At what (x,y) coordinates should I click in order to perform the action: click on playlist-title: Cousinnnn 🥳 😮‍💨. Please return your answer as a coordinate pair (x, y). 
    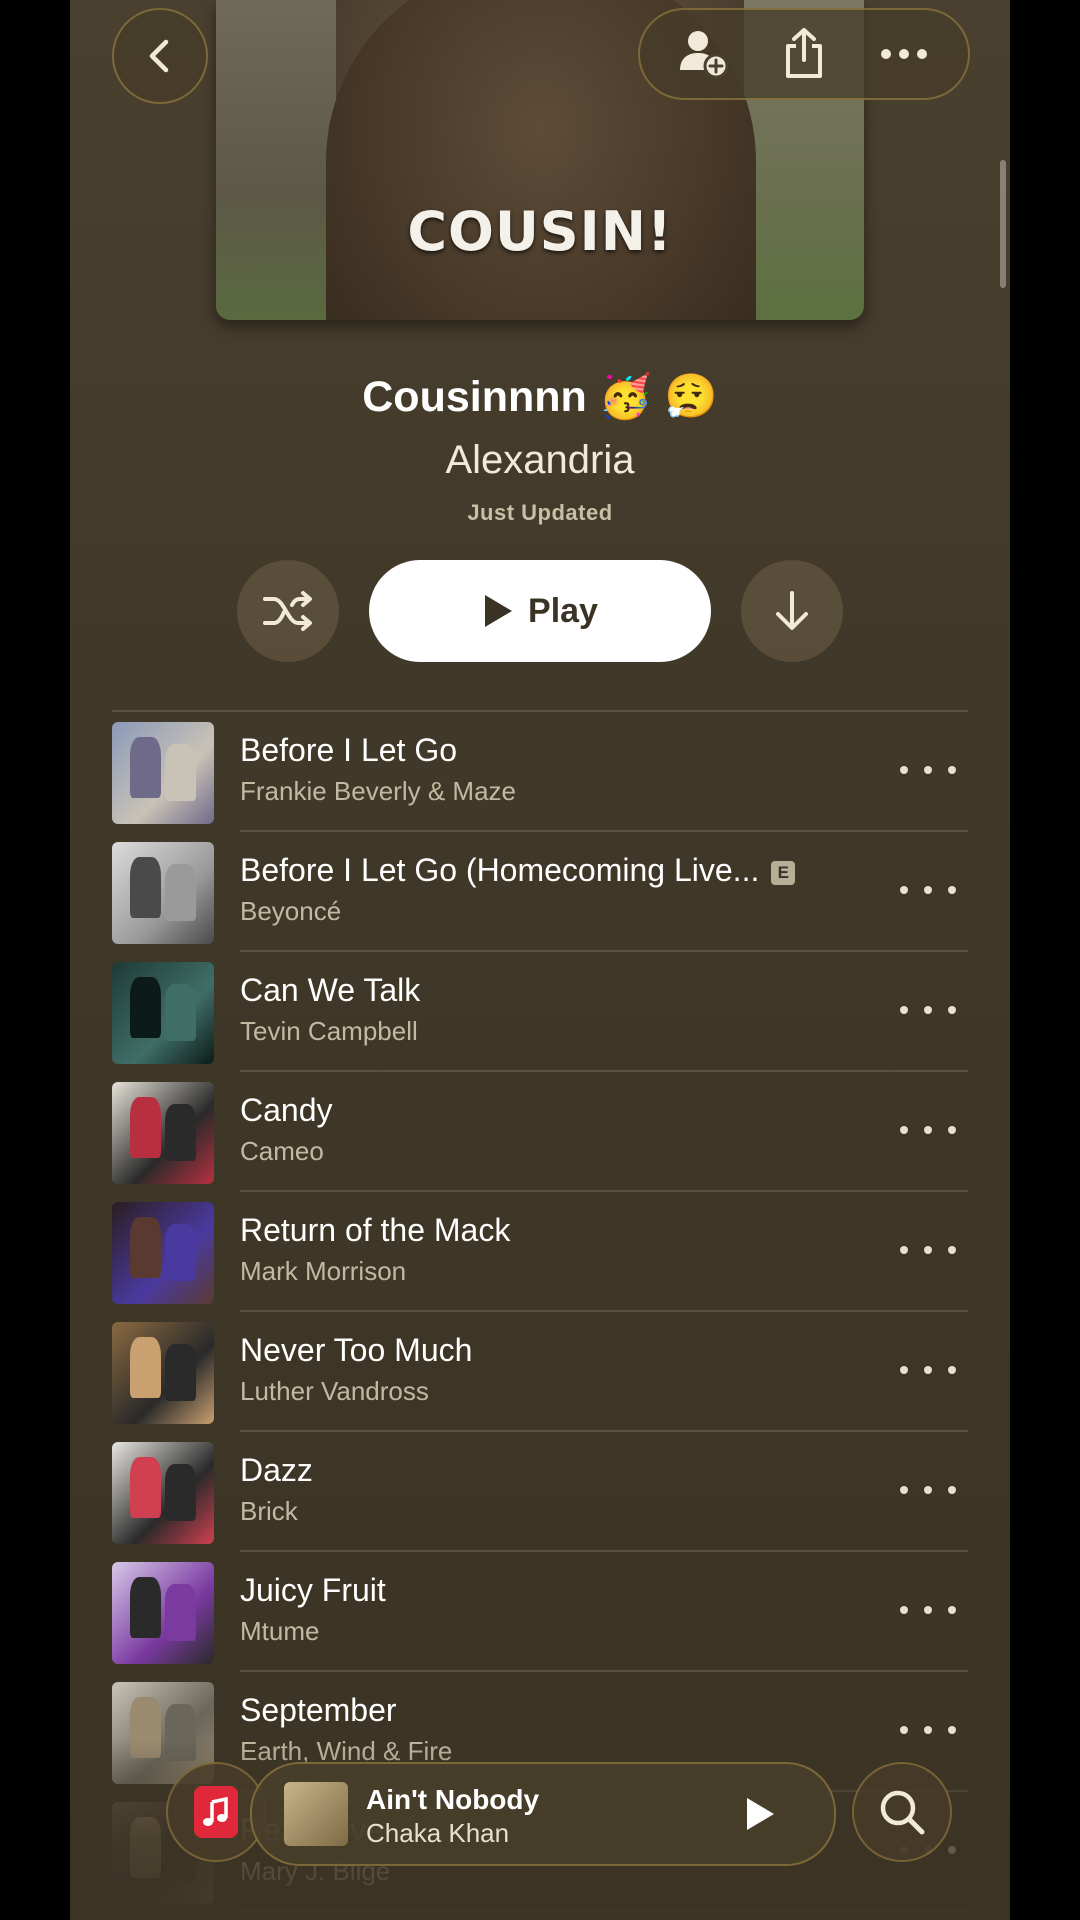
    Looking at the image, I should click on (540, 397).